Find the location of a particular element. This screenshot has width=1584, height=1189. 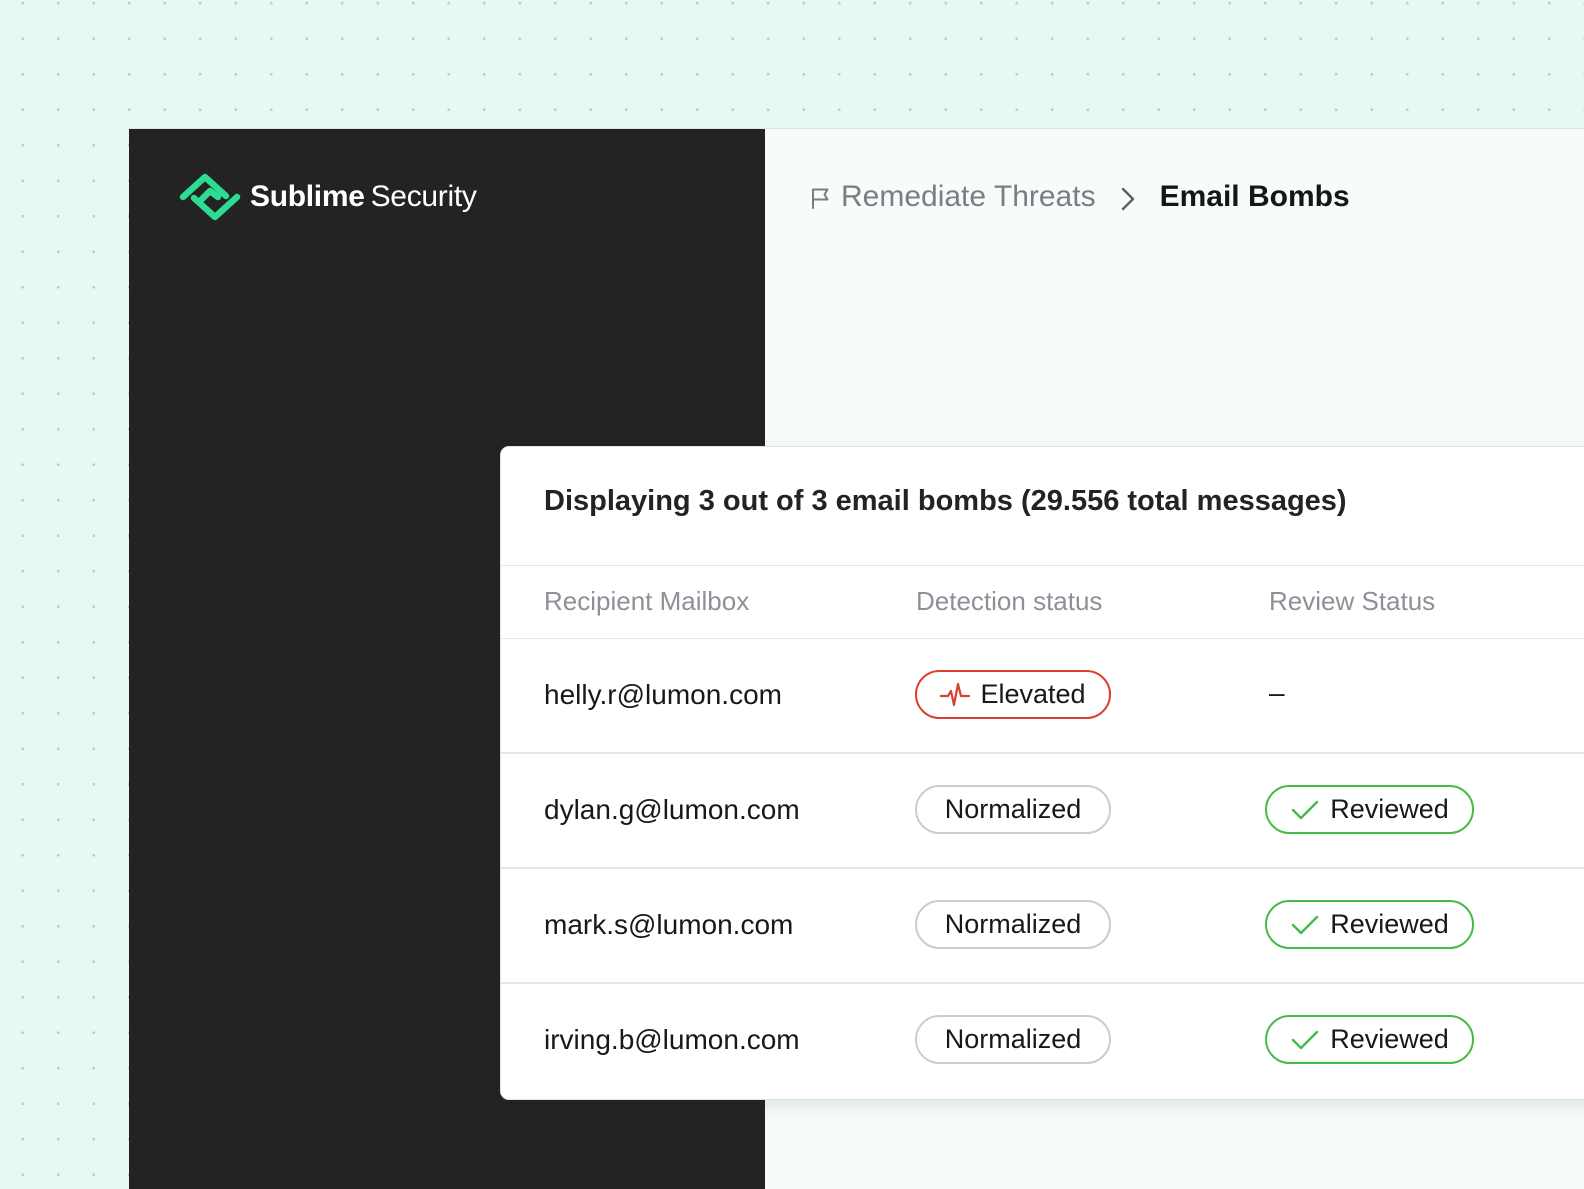

recipient-mailbox: dylan.g@lumon.com is located at coordinates (672, 809).